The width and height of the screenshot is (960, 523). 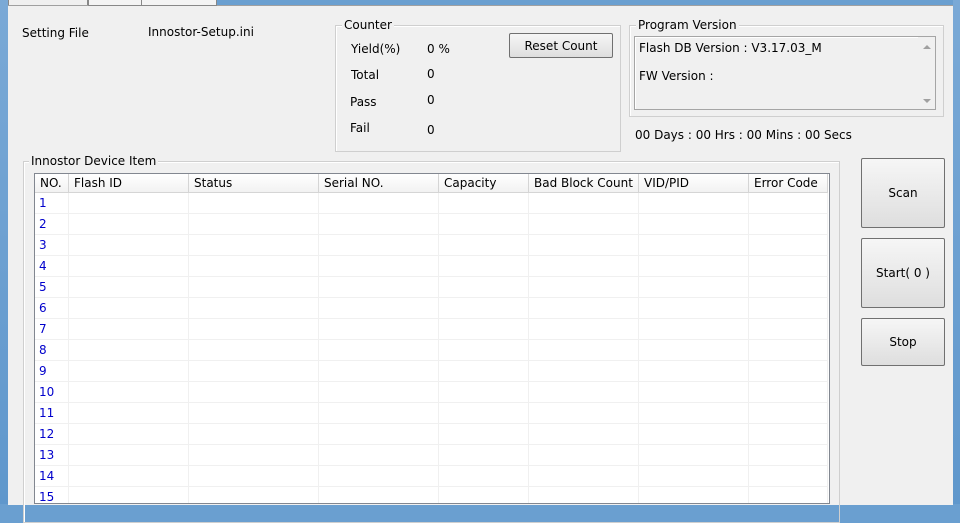 I want to click on table-row: 1, so click(x=431, y=203).